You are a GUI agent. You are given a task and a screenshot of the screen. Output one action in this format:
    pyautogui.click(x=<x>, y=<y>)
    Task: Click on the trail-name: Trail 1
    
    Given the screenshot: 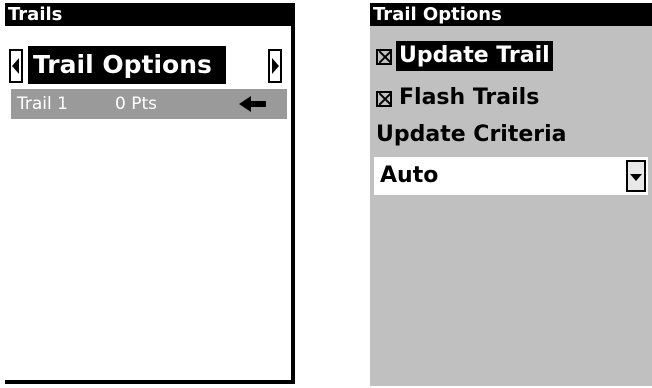 What is the action you would take?
    pyautogui.click(x=42, y=104)
    